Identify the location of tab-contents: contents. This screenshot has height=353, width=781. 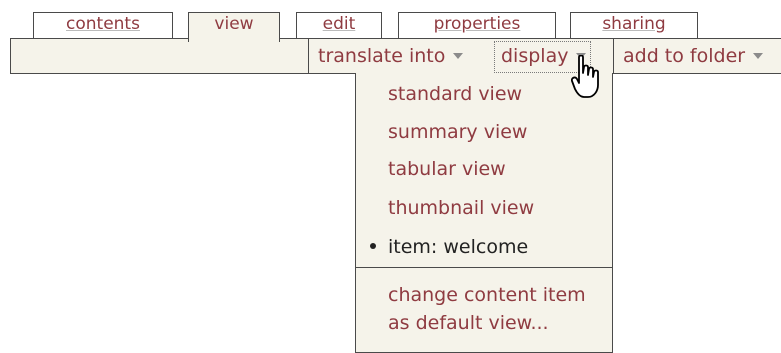
(103, 25).